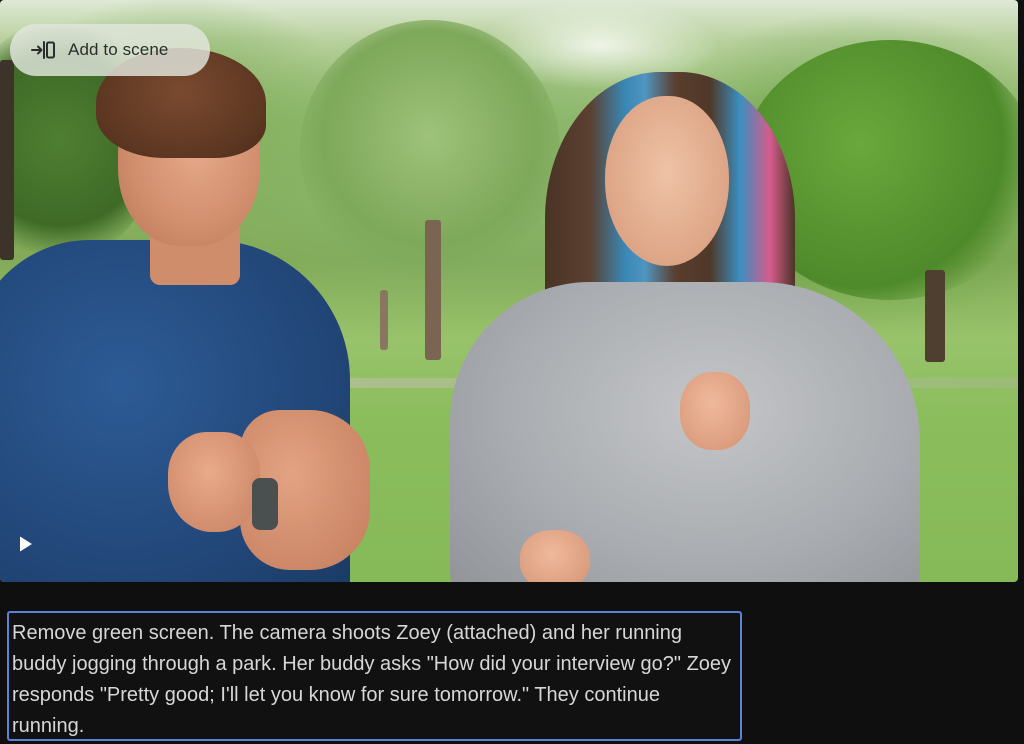  I want to click on play-button, so click(26, 546).